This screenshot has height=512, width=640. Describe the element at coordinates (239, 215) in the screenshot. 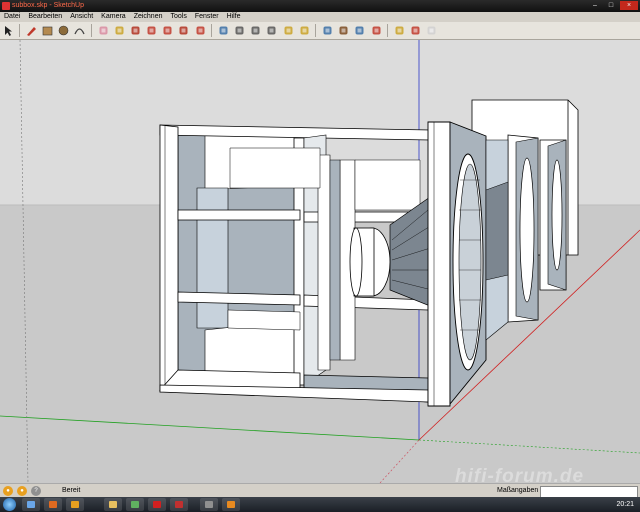

I see `shelf-upper-left` at that location.